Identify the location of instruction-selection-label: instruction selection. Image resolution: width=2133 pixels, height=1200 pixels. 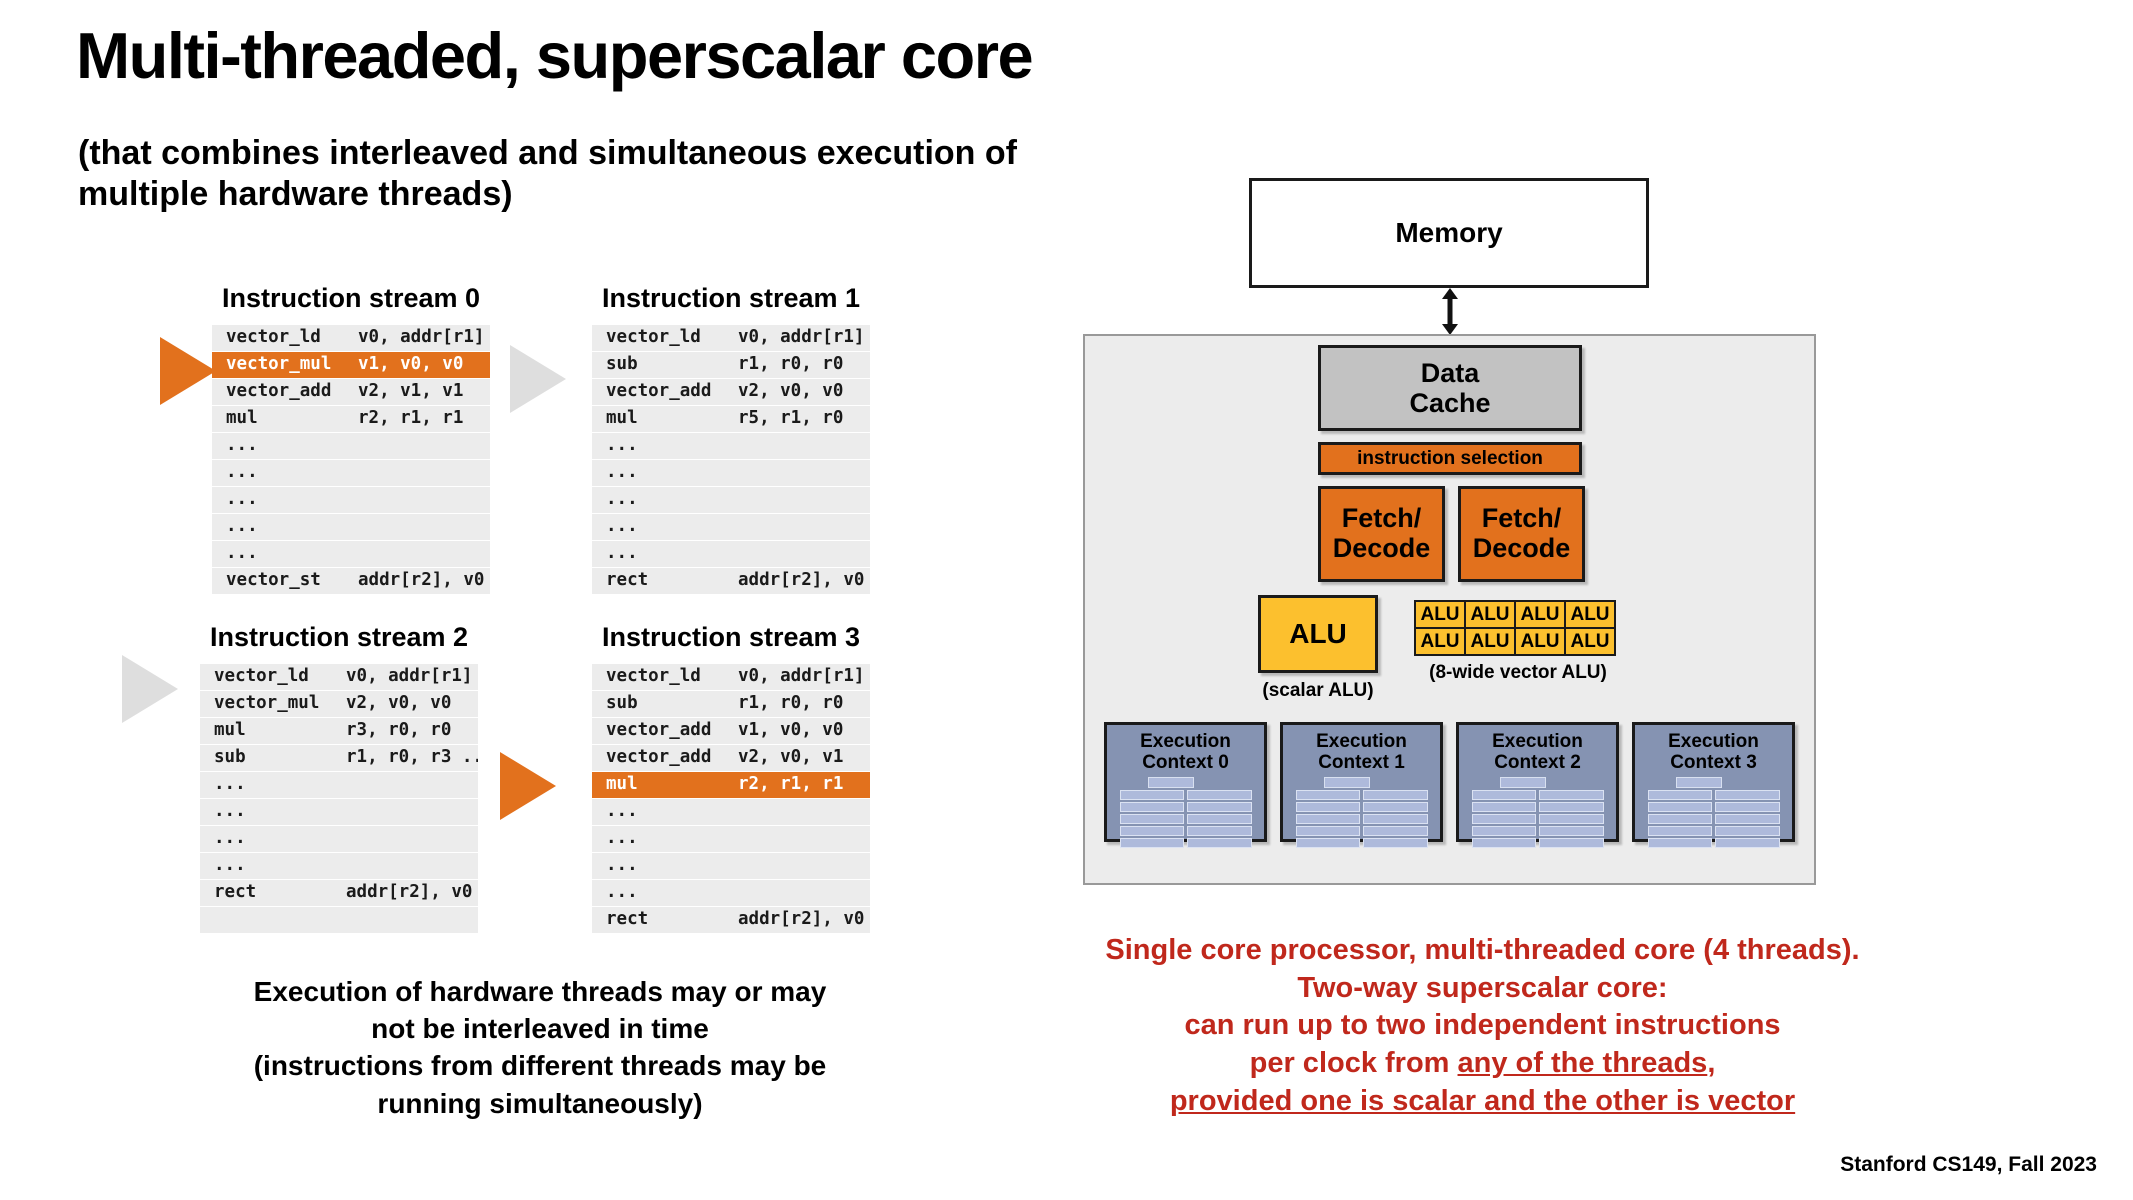
(1450, 458).